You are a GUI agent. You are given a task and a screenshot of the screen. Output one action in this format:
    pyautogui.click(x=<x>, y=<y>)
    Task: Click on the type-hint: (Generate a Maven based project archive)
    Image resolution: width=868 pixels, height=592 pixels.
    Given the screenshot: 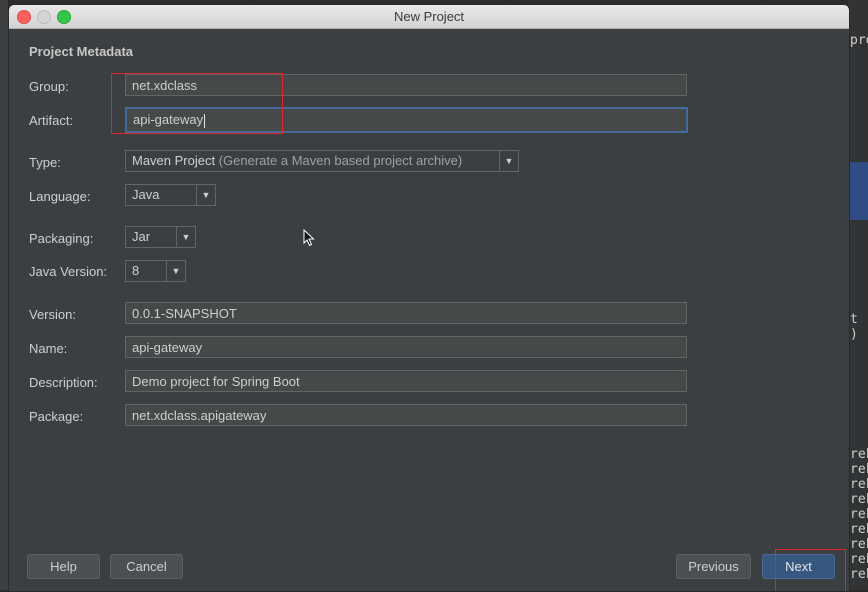 What is the action you would take?
    pyautogui.click(x=340, y=160)
    